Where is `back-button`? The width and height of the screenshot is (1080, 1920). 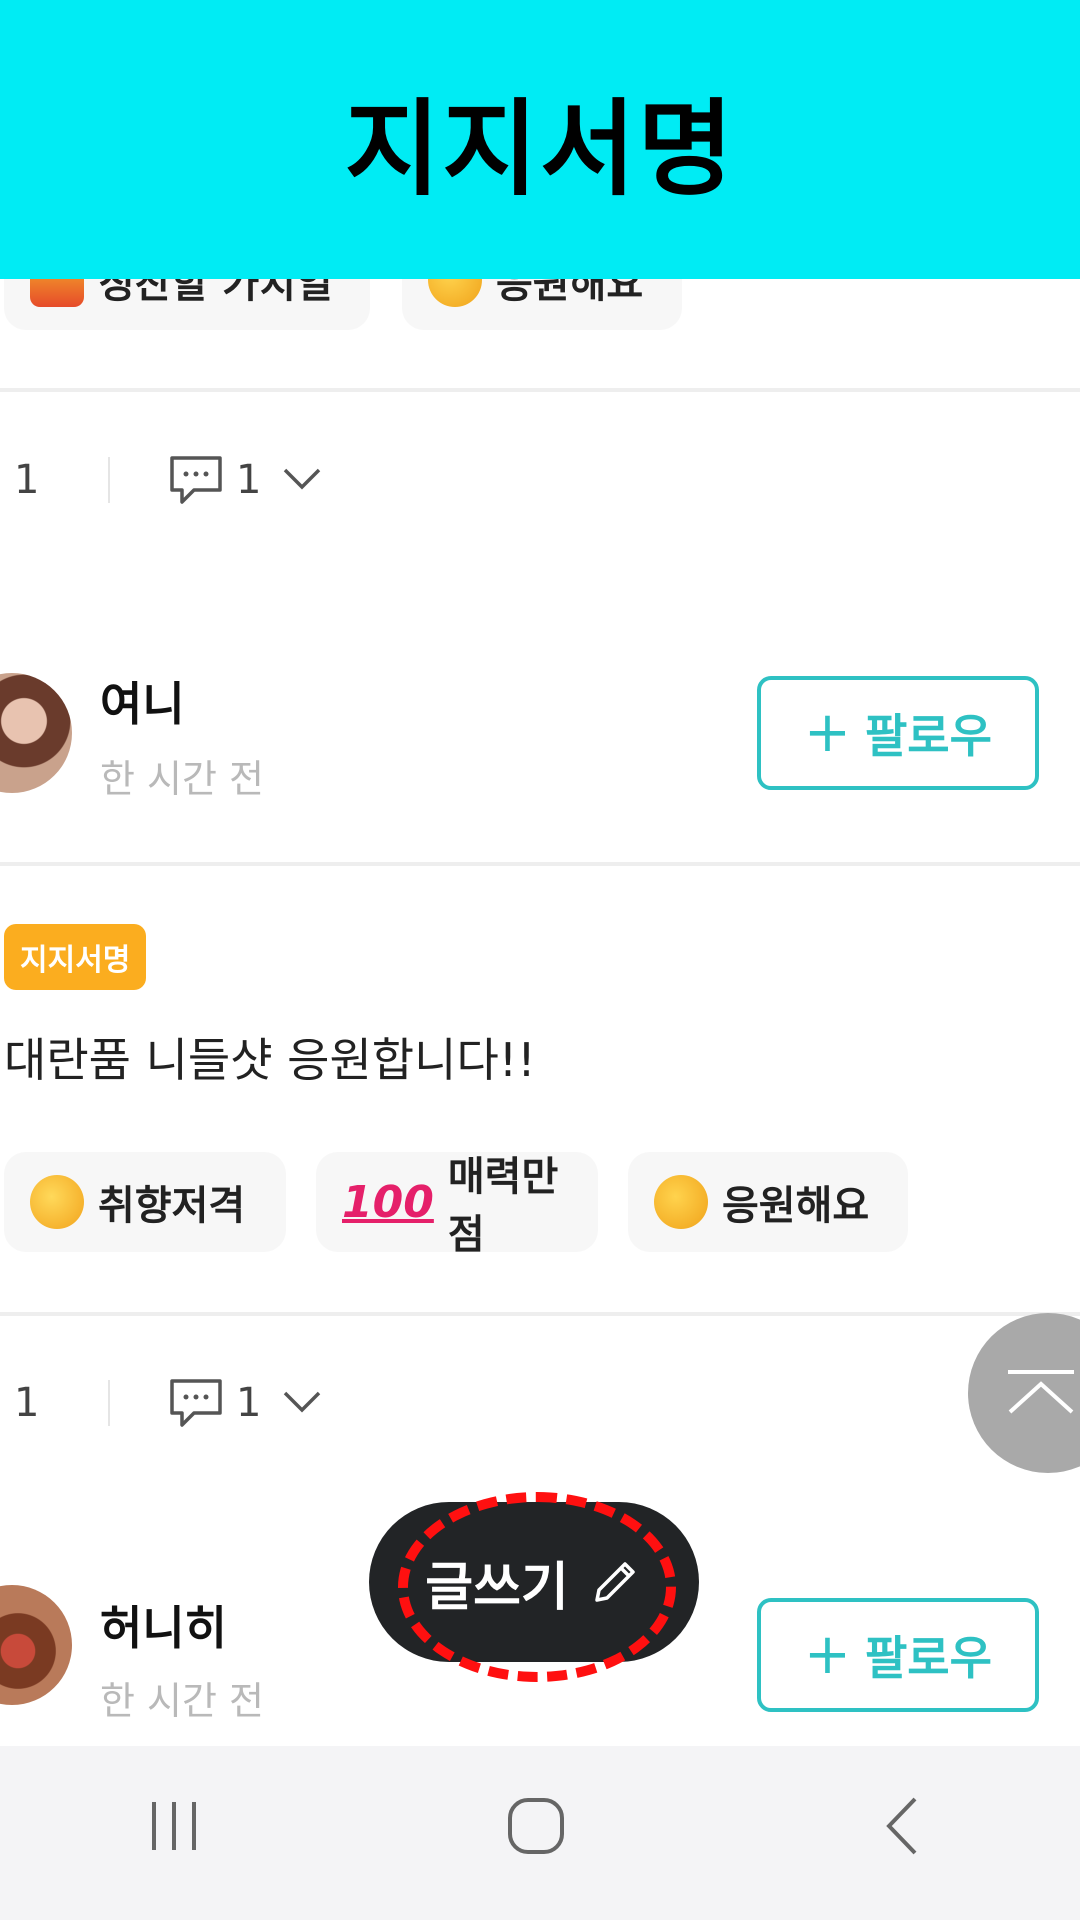 back-button is located at coordinates (902, 1826).